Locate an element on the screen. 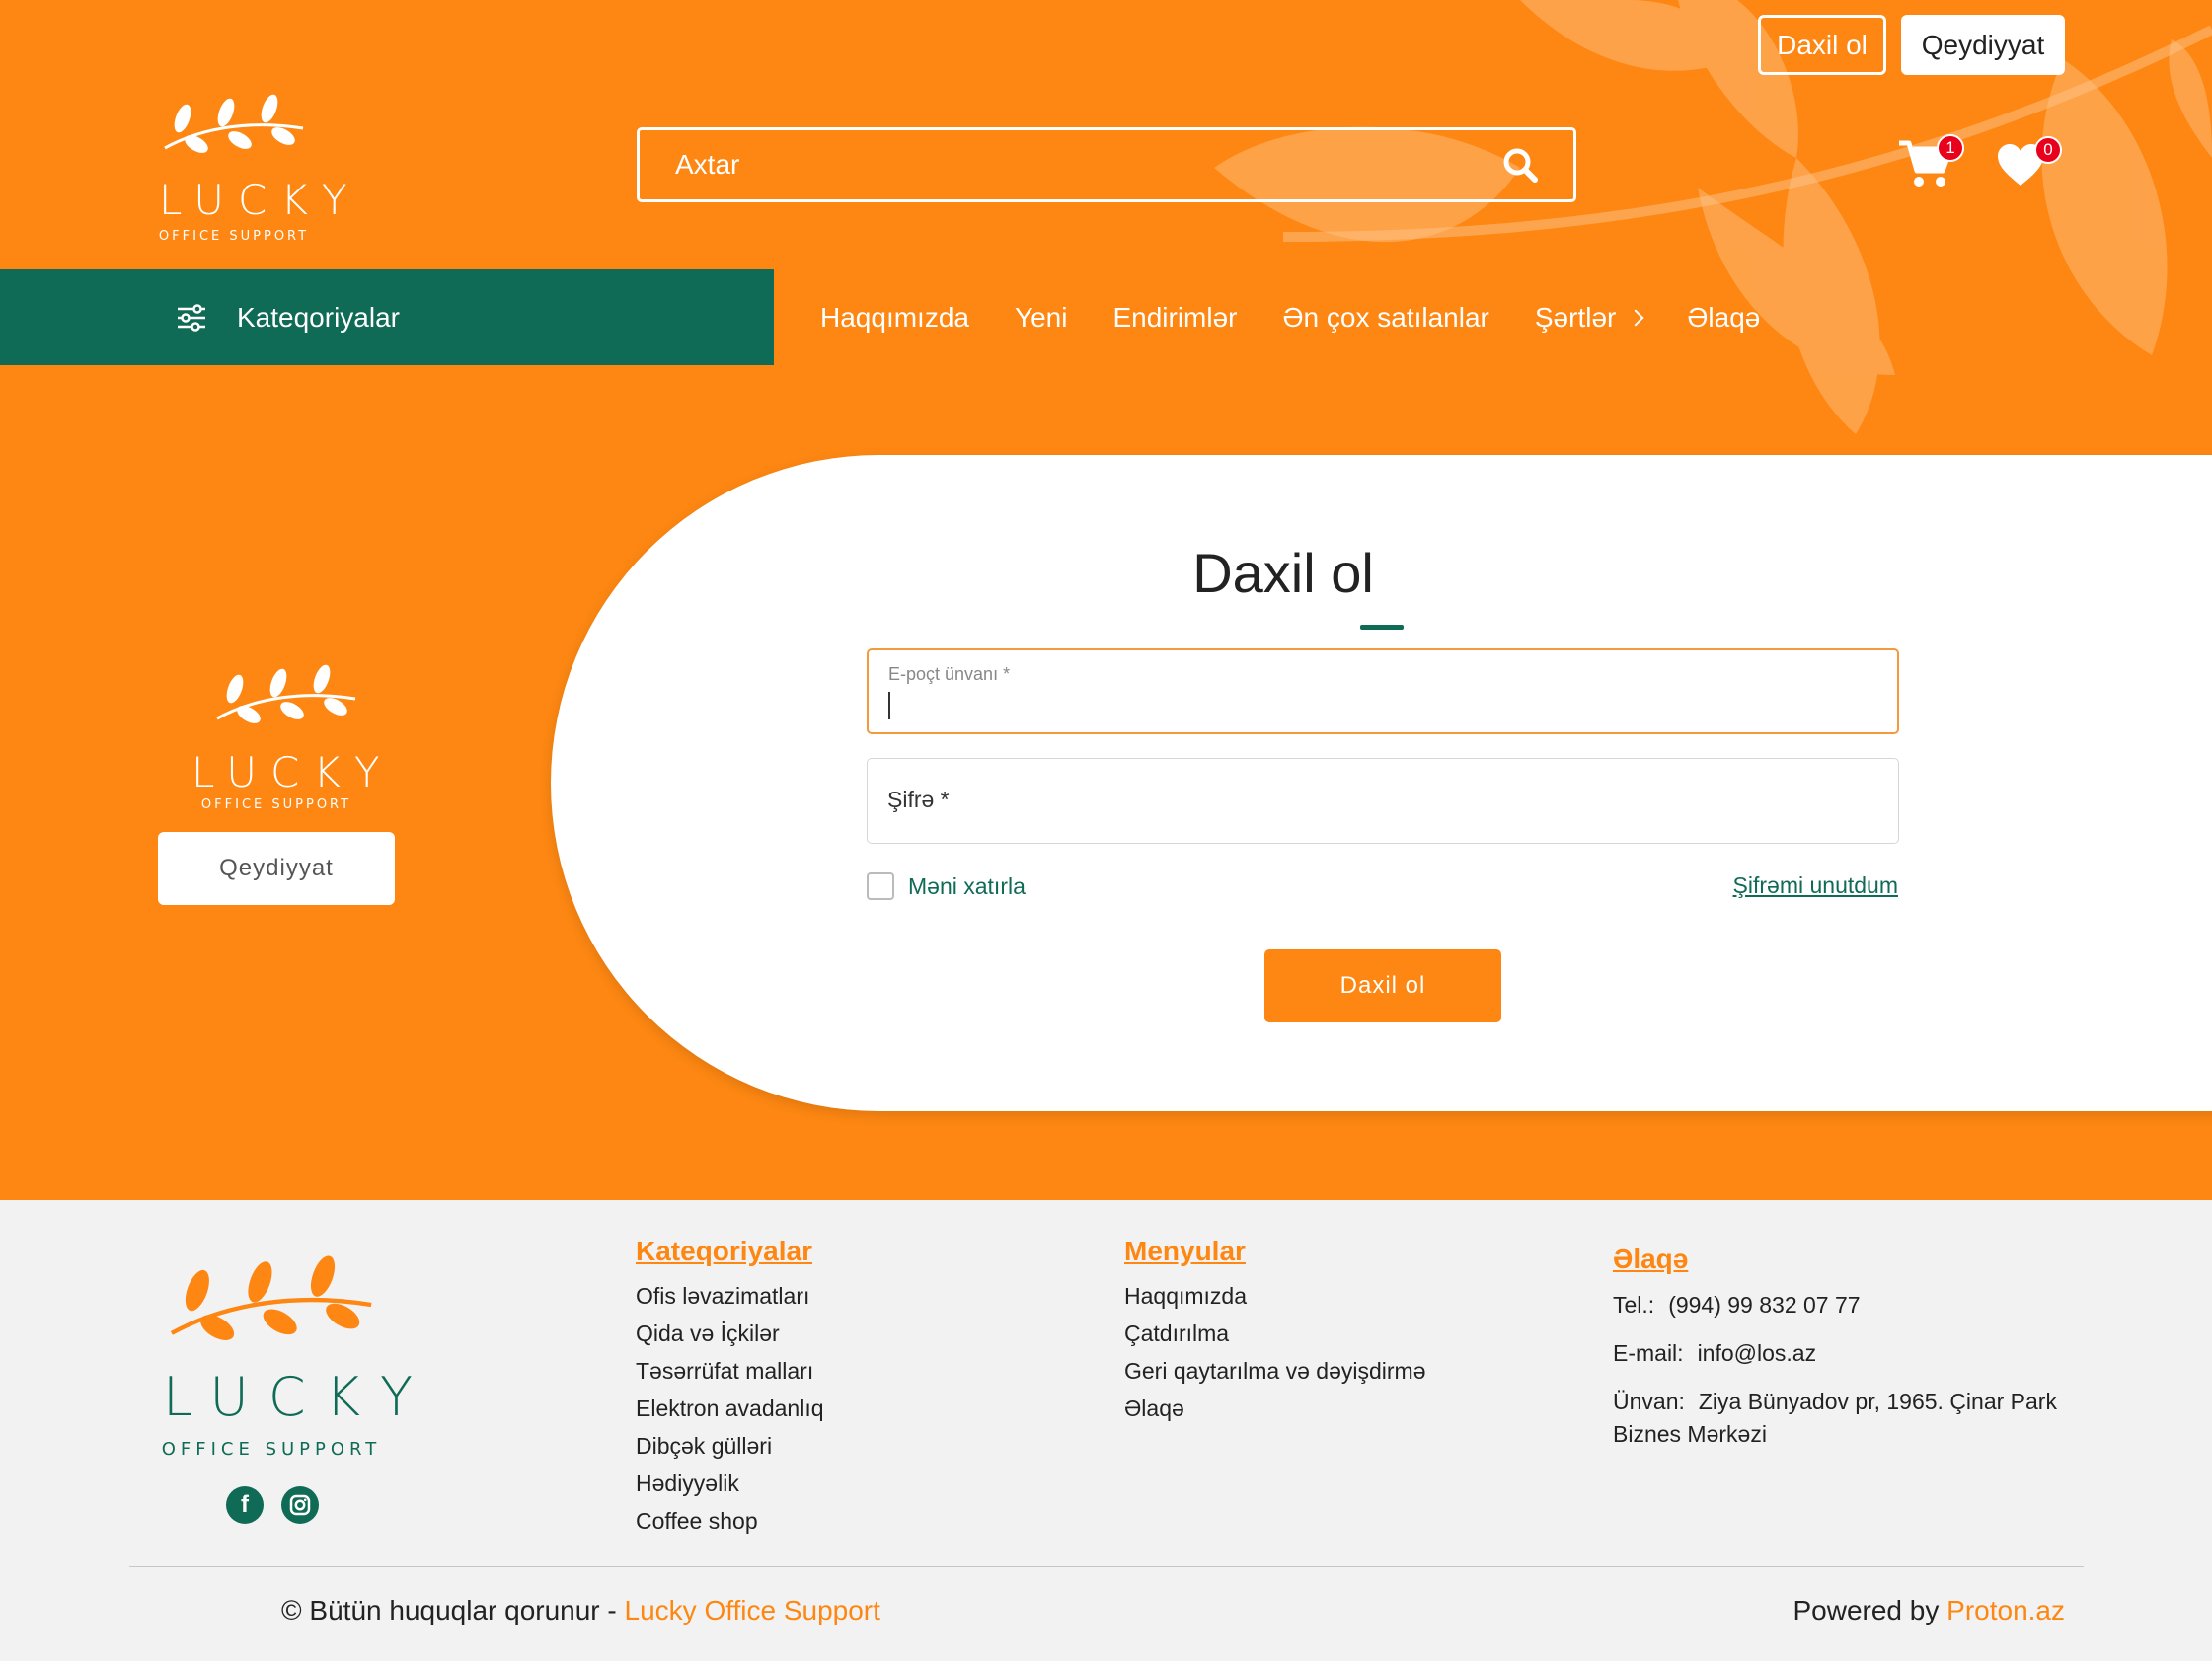  categories-menu-button: Kateqoriyalar is located at coordinates (387, 317).